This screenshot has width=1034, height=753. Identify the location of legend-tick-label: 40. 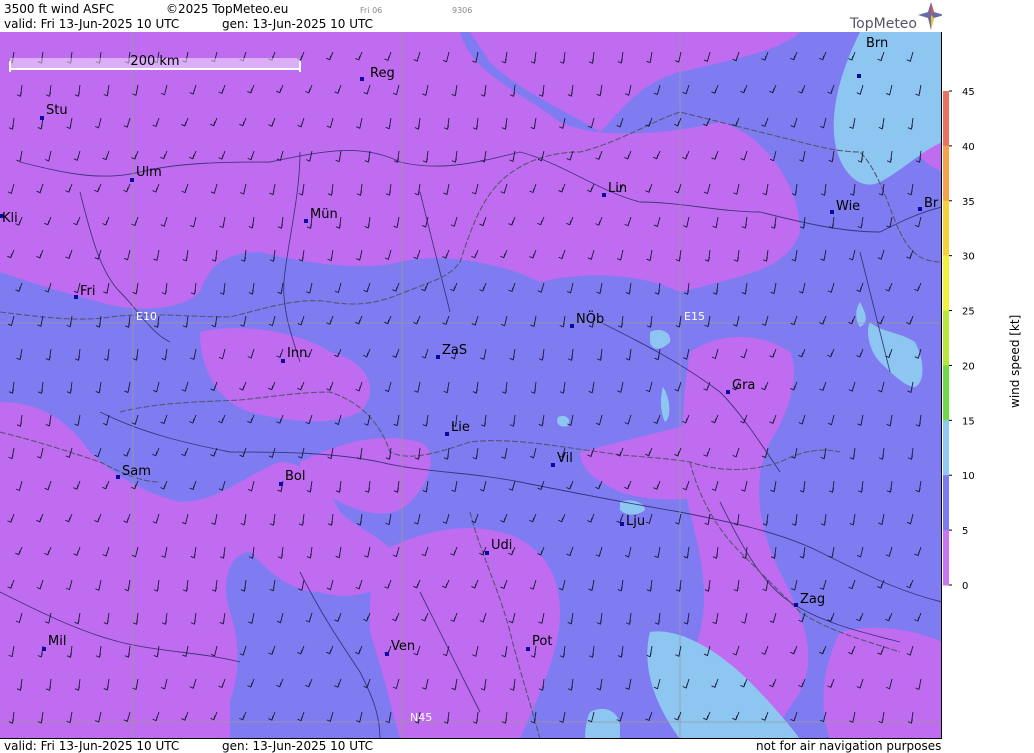
(968, 147).